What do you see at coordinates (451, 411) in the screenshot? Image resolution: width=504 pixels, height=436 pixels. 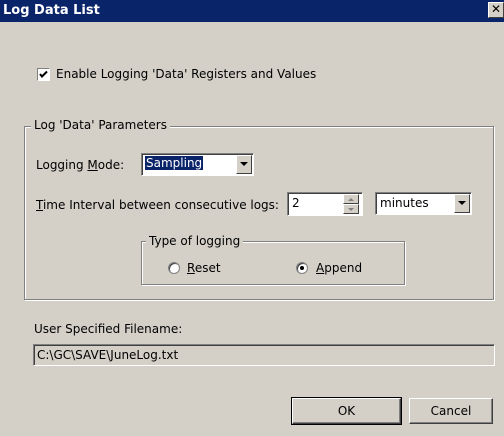 I see `cancel-button: Cancel` at bounding box center [451, 411].